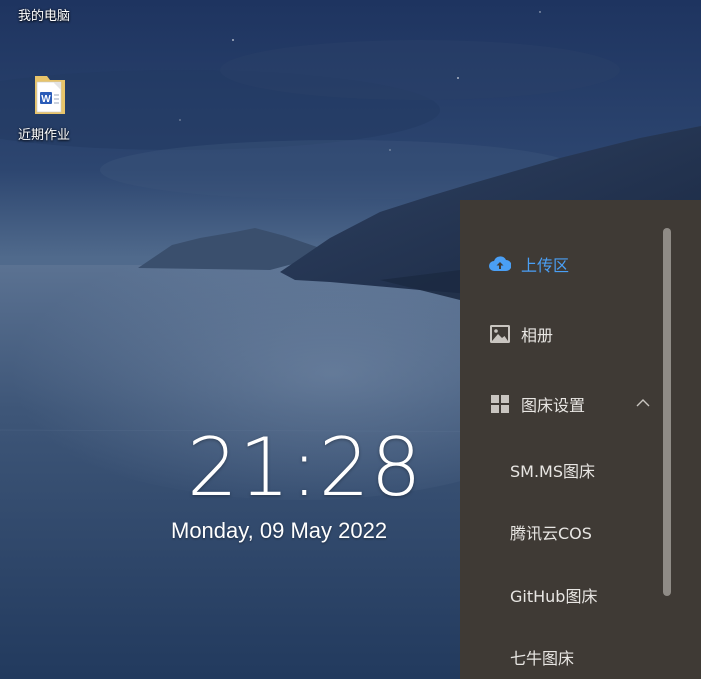  Describe the element at coordinates (500, 334) in the screenshot. I see `image-icon` at that location.